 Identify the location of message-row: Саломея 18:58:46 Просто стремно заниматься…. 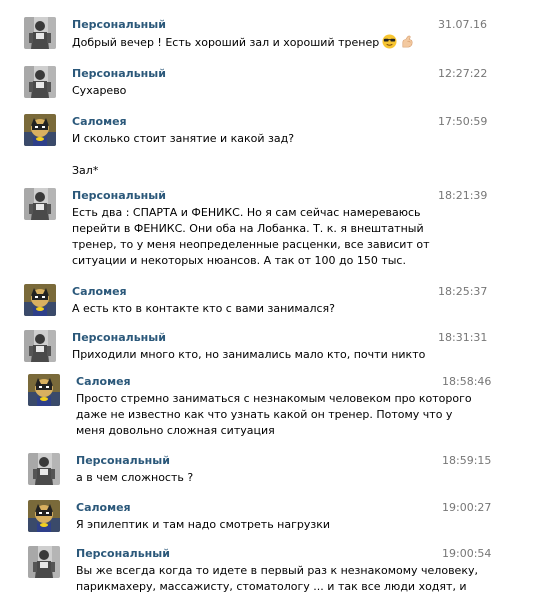
(279, 405).